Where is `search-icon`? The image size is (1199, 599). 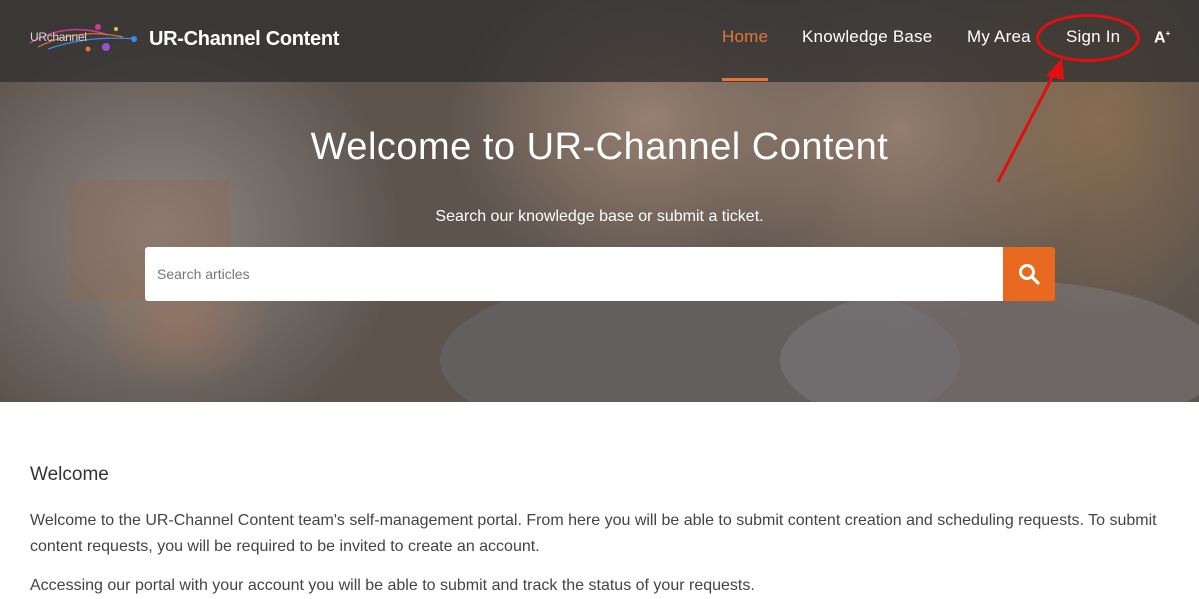
search-icon is located at coordinates (1029, 274).